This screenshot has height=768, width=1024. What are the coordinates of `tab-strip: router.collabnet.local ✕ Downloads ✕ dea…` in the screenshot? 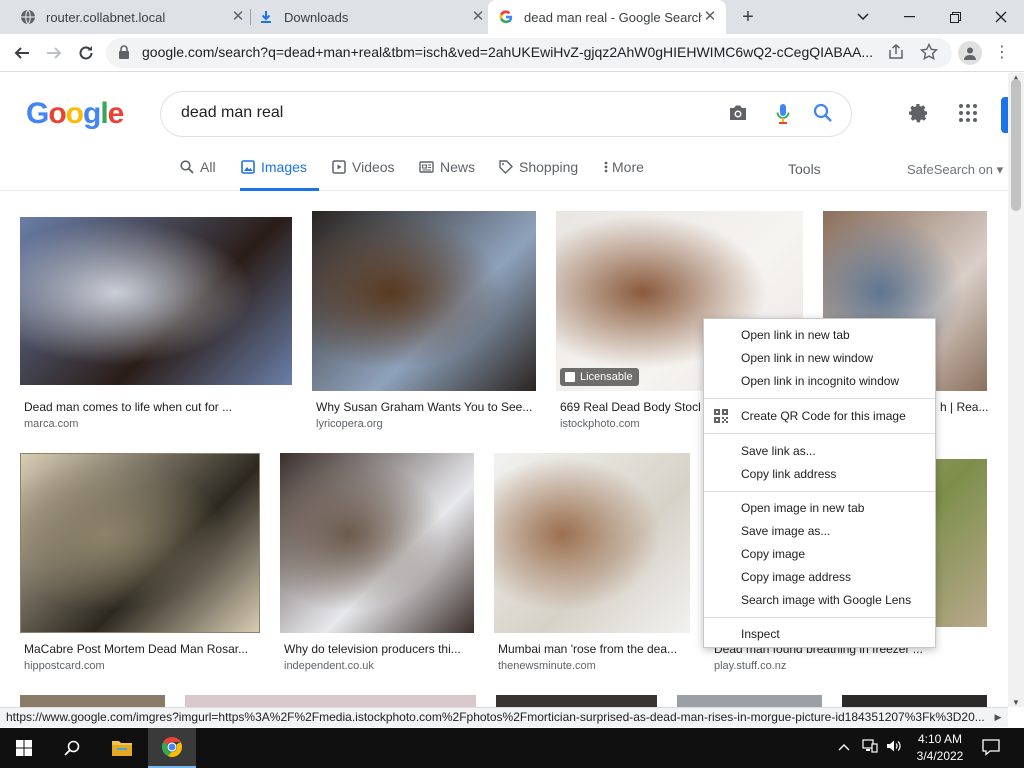 It's located at (512, 17).